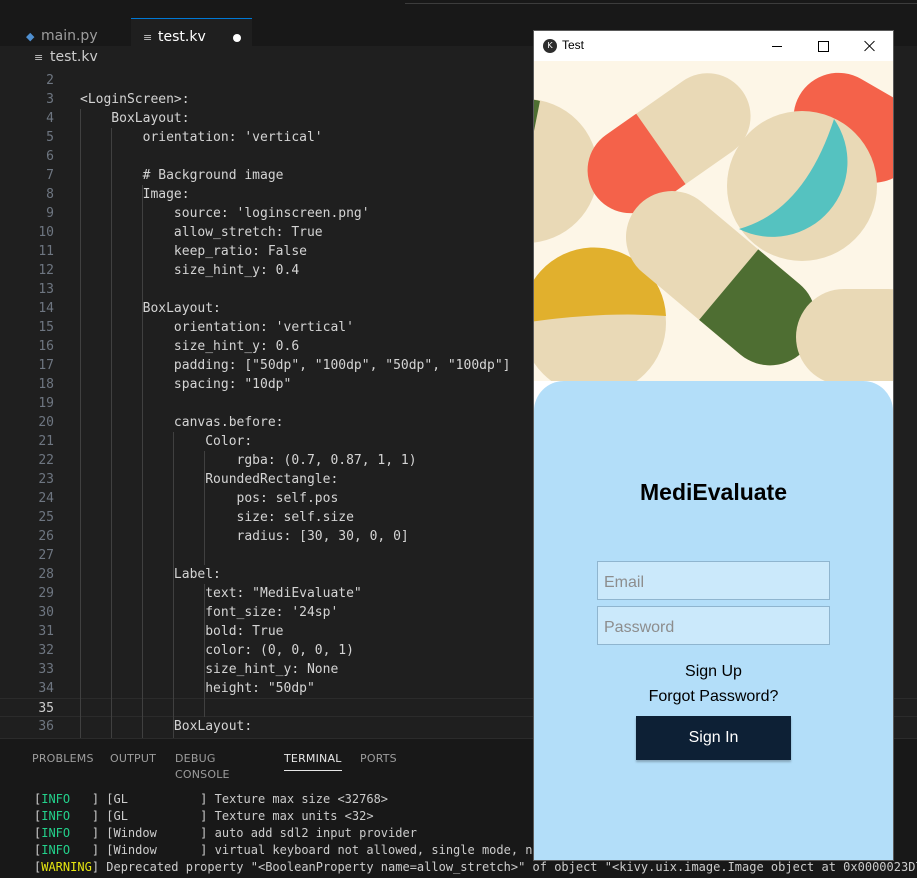  What do you see at coordinates (46, 403) in the screenshot?
I see `line-number: 19` at bounding box center [46, 403].